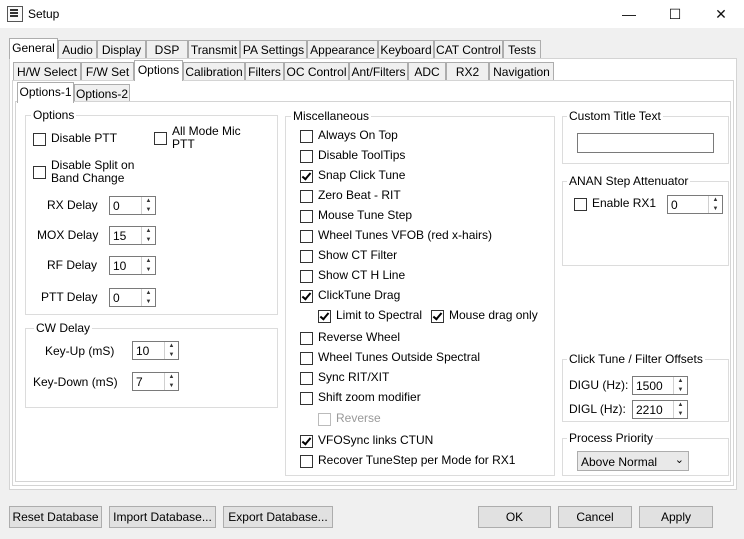 The width and height of the screenshot is (744, 539). Describe the element at coordinates (379, 315) in the screenshot. I see `checkbox-label: Limit to Spectral` at that location.